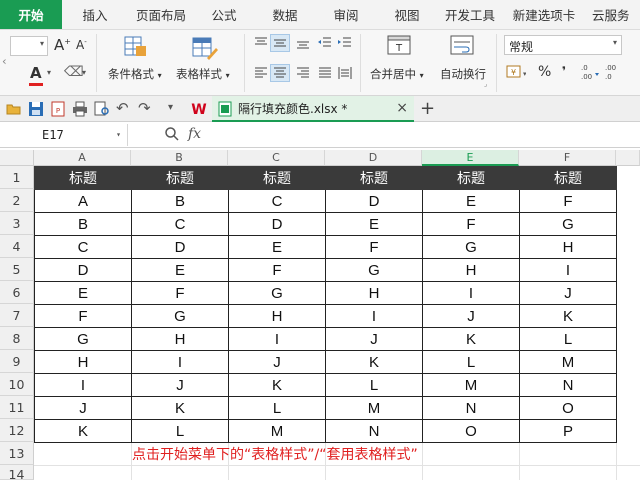 The height and width of the screenshot is (480, 640). What do you see at coordinates (544, 14) in the screenshot?
I see `tab-new-tab: 新建选项卡` at bounding box center [544, 14].